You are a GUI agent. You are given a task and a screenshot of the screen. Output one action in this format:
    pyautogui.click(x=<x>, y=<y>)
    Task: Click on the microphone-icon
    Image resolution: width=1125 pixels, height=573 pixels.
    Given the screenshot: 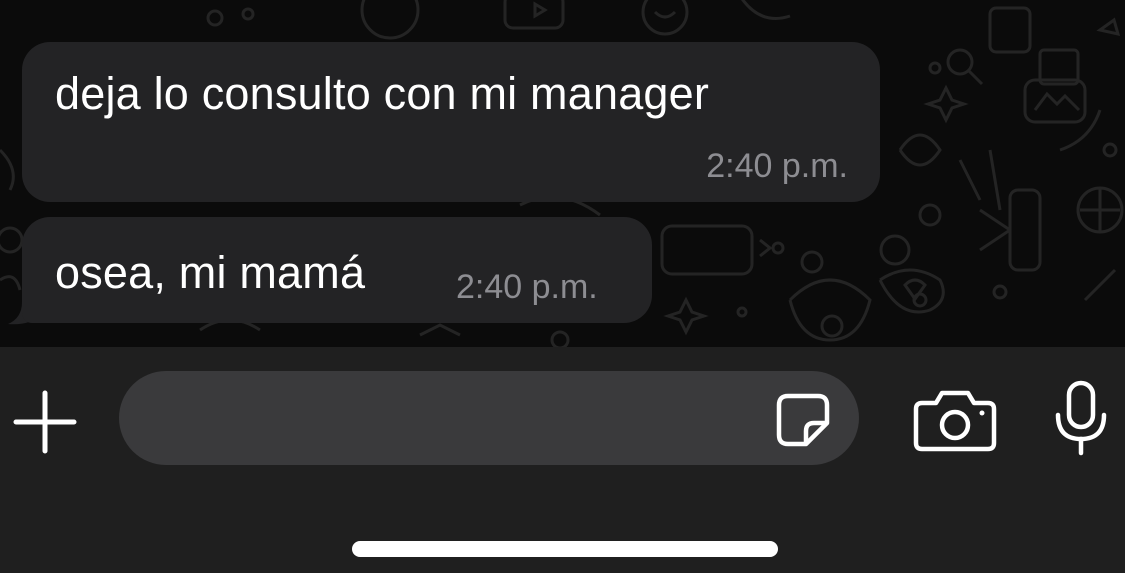 What is the action you would take?
    pyautogui.click(x=1081, y=418)
    